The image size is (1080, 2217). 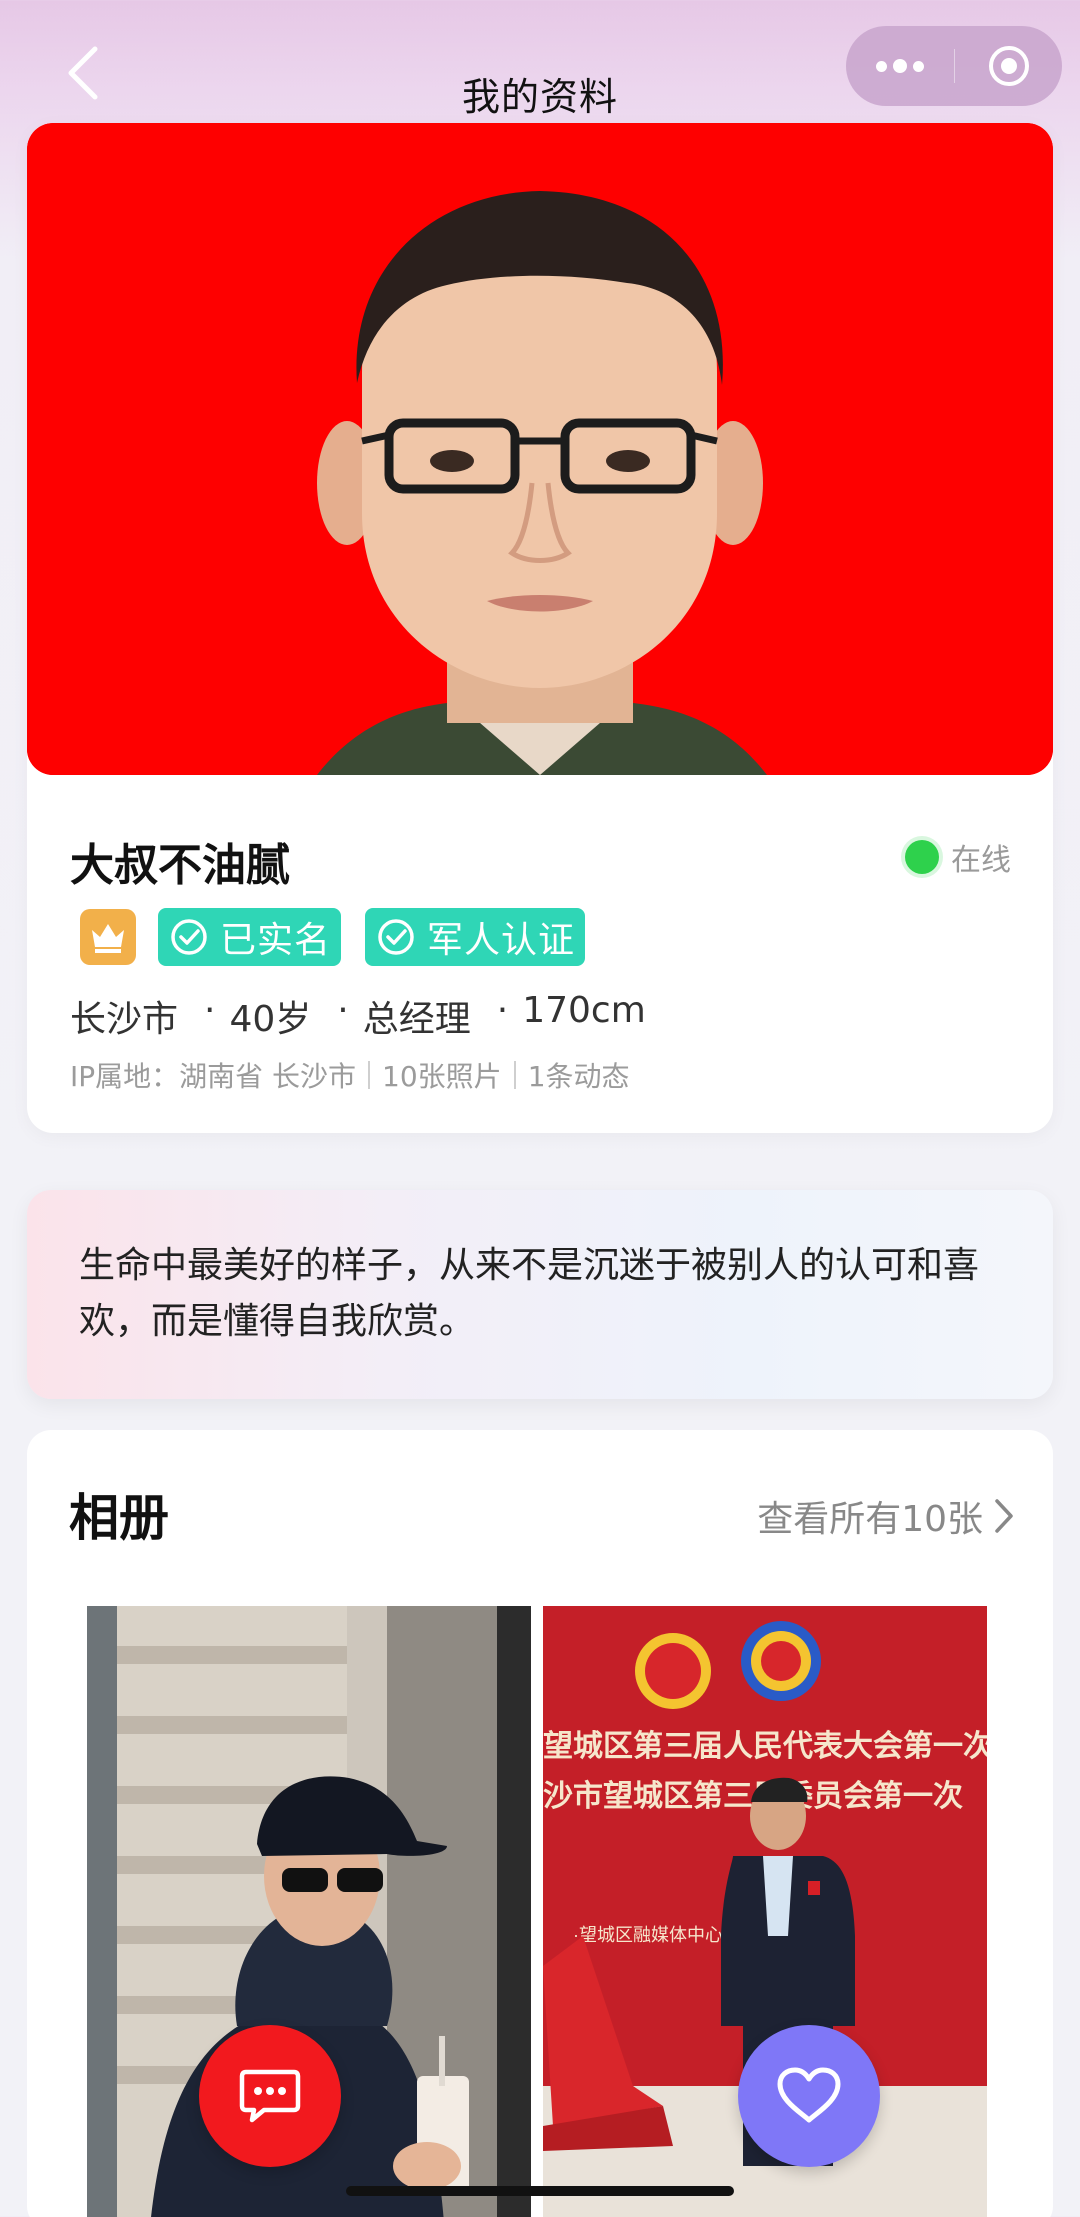 I want to click on more-button, so click(x=900, y=66).